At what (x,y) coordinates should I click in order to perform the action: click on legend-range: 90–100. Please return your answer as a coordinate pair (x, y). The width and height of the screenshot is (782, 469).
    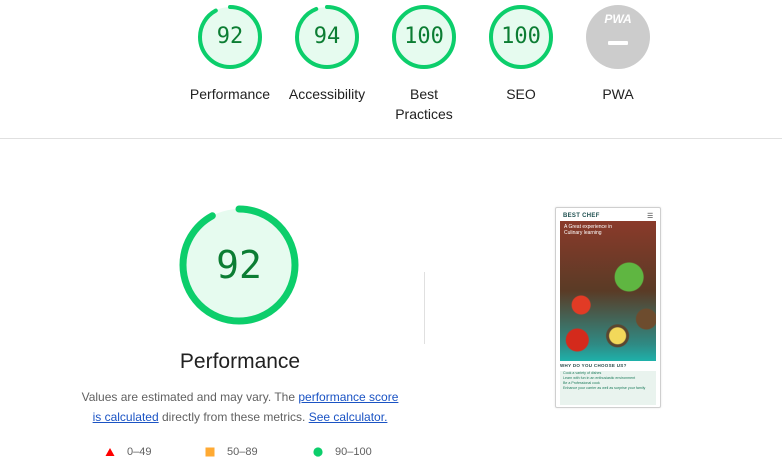
    Looking at the image, I should click on (353, 452).